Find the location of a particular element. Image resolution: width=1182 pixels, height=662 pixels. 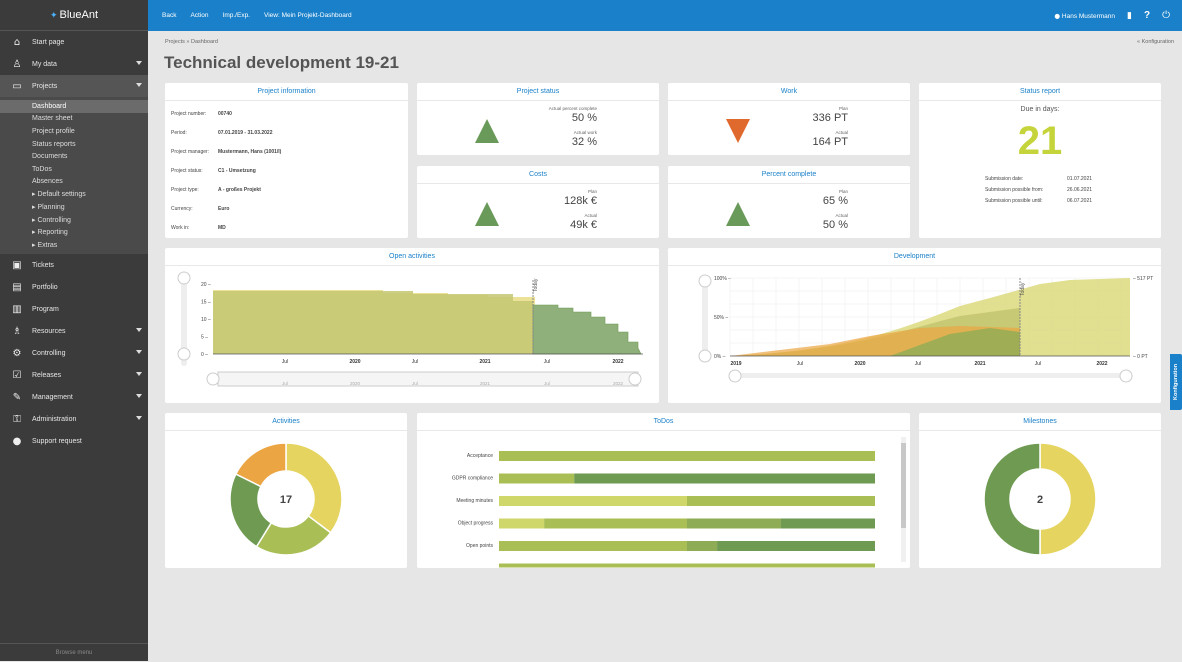

nav-item-label: Projects is located at coordinates (45, 86).